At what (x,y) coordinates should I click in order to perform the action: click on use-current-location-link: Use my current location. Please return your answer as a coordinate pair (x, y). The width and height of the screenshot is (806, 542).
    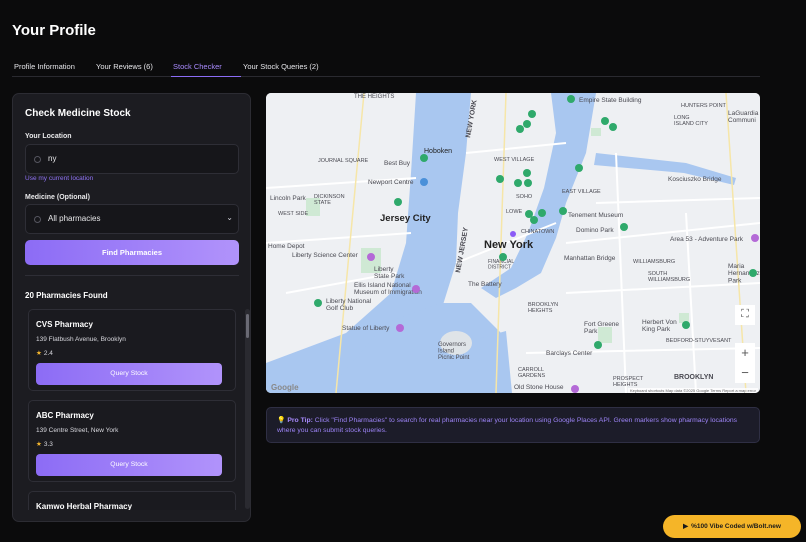
    Looking at the image, I should click on (59, 178).